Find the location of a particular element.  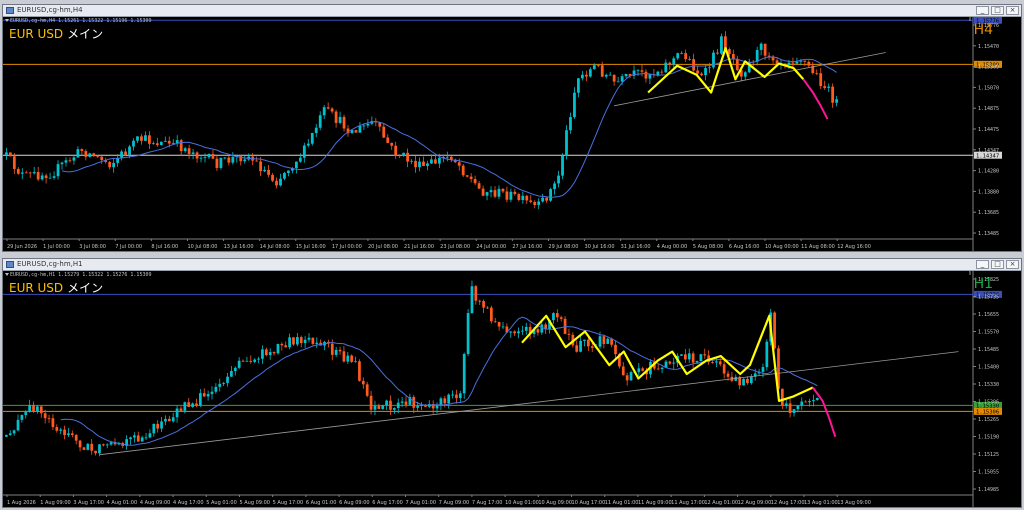

x-tick-label: 21 Jul 16:00 is located at coordinates (419, 247).